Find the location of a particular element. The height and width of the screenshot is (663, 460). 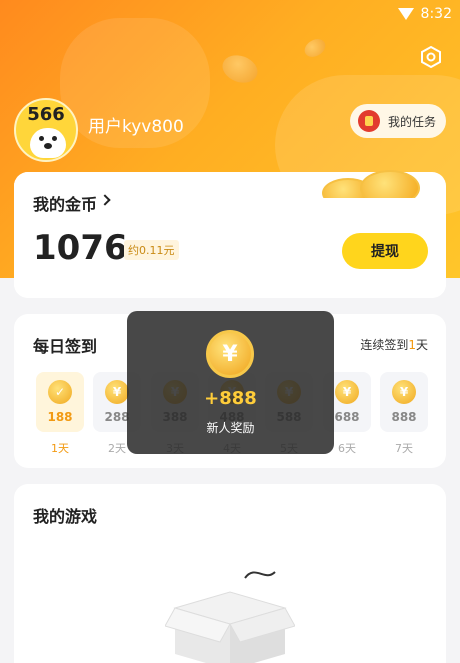

toast-amount: +888 is located at coordinates (230, 398).